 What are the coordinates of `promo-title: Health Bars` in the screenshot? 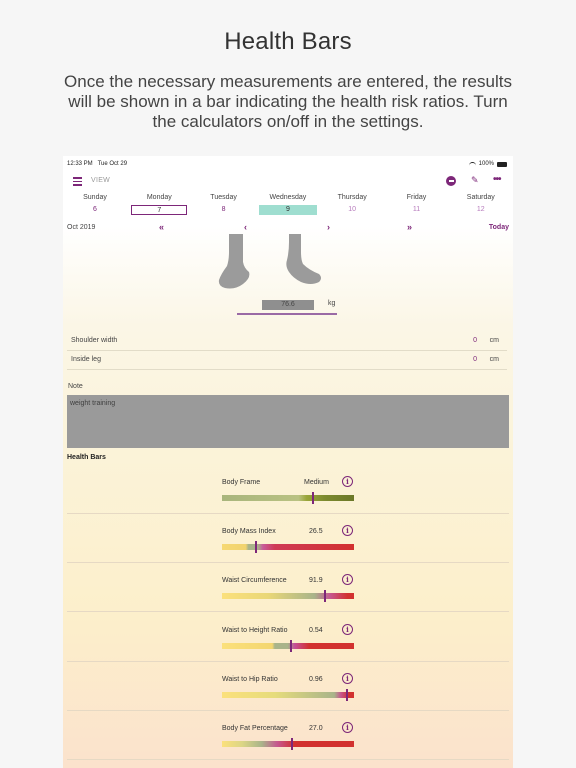 It's located at (288, 41).